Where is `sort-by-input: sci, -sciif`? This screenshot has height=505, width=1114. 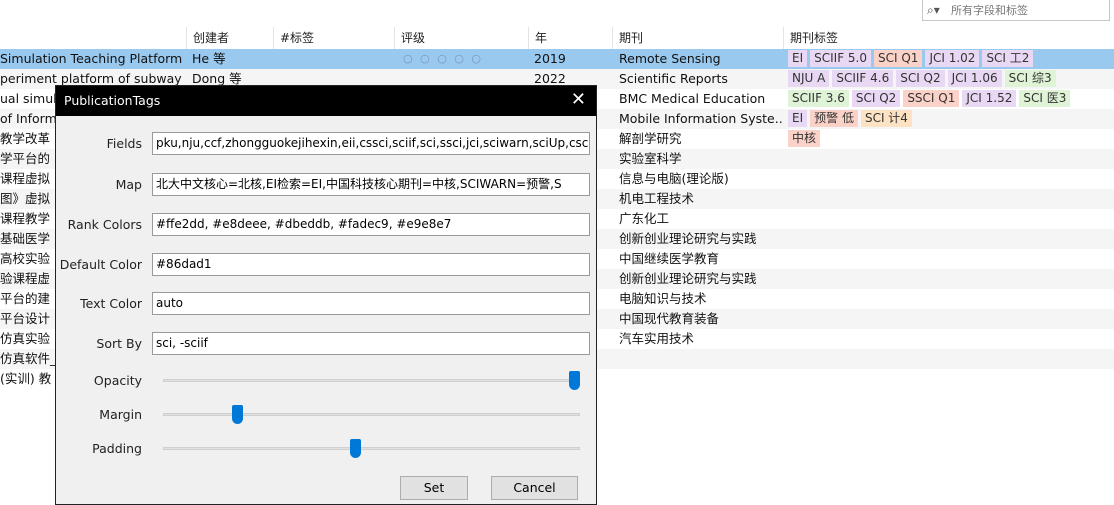 sort-by-input: sci, -sciif is located at coordinates (371, 343).